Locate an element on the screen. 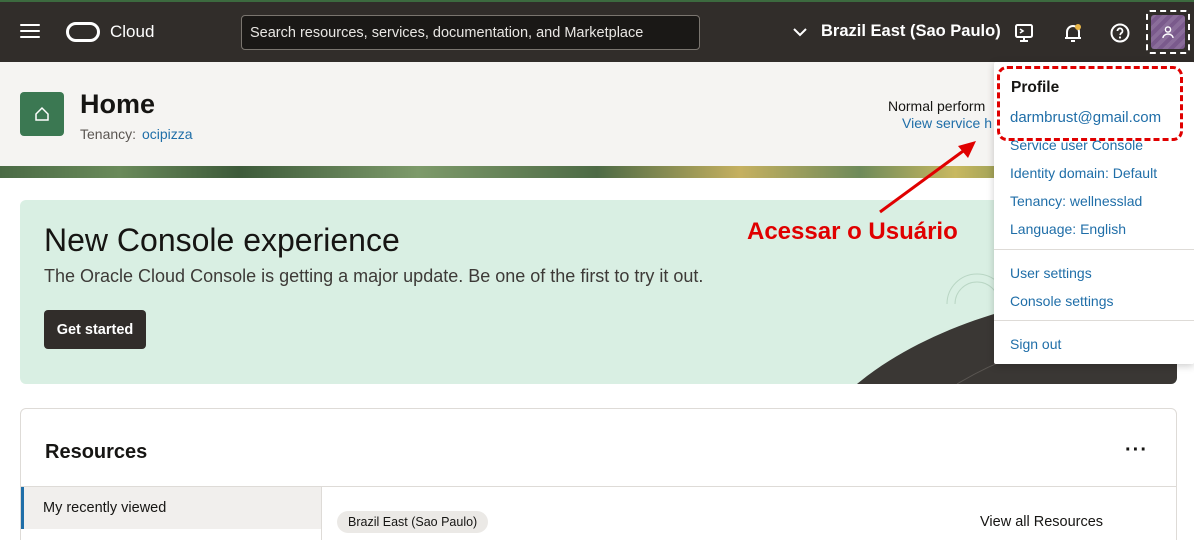 This screenshot has width=1194, height=540. annotation-highlight-box is located at coordinates (1090, 103).